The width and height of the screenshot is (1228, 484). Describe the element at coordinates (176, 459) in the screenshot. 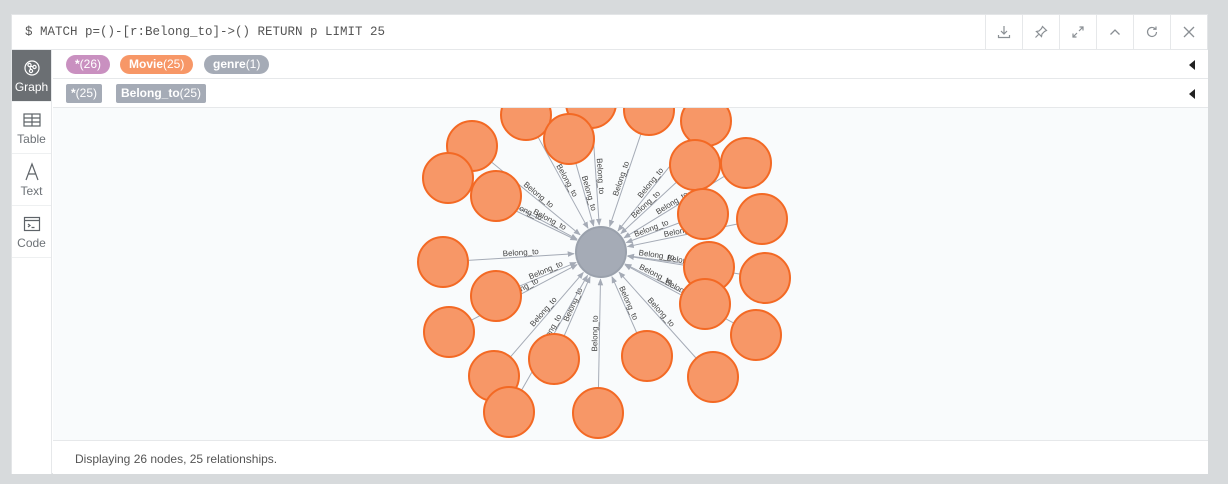

I see `status-text: Displaying 26 nodes, 25 relationships.` at that location.